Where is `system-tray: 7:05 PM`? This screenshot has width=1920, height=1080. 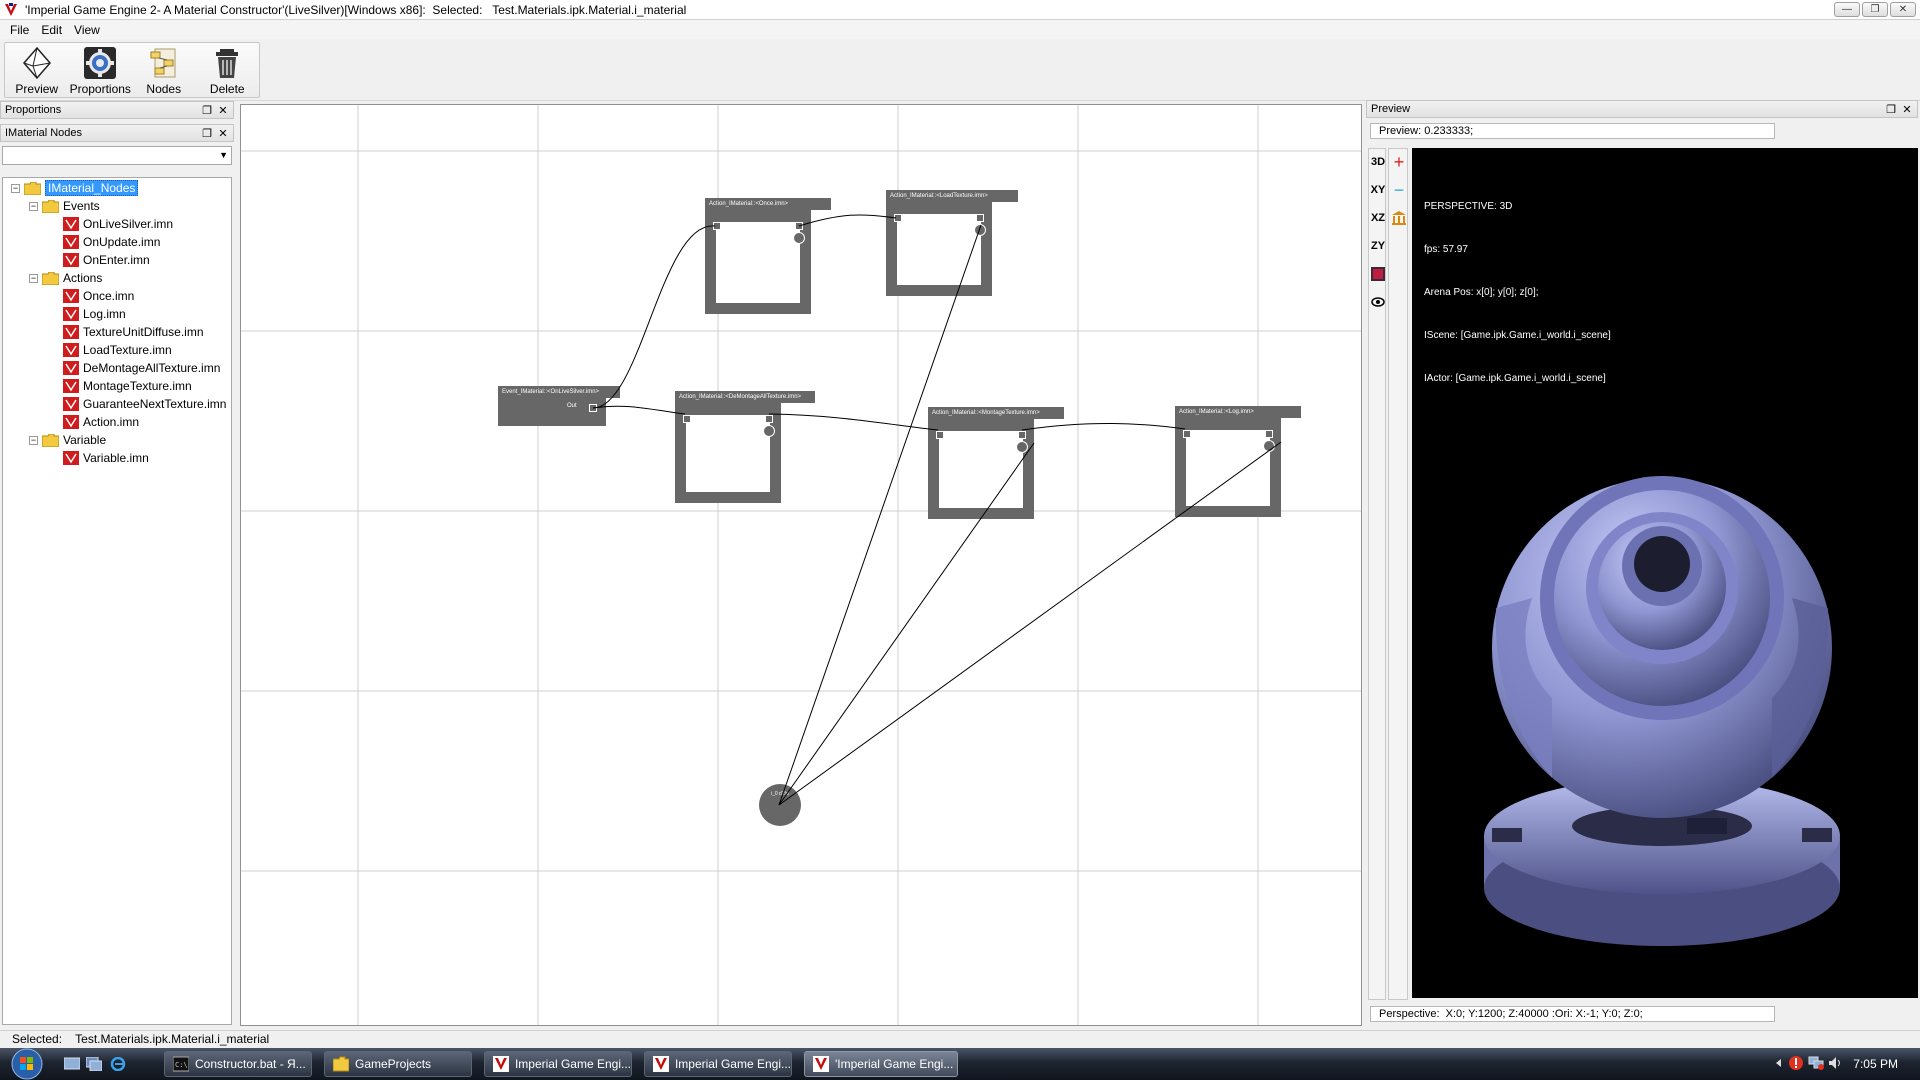
system-tray: 7:05 PM is located at coordinates (1845, 1064).